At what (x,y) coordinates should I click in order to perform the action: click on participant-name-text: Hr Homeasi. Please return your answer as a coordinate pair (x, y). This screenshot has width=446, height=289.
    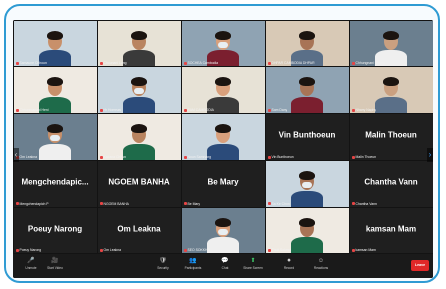
    Looking at the image, I should click on (112, 110).